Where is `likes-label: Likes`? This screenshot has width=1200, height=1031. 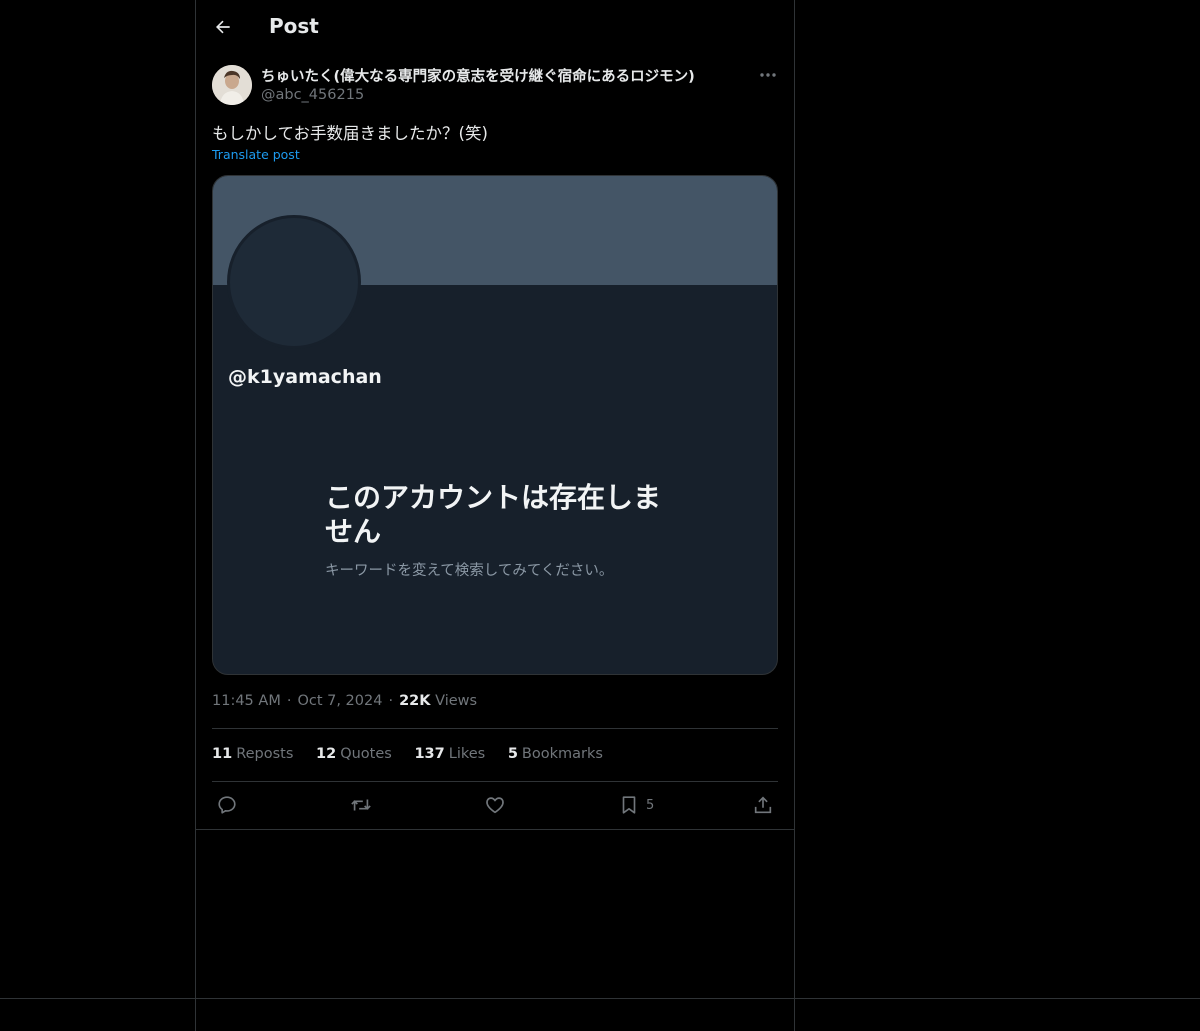 likes-label: Likes is located at coordinates (467, 754).